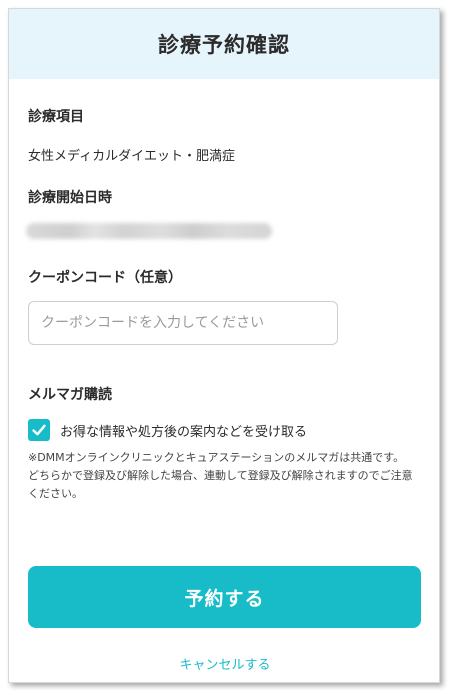 The width and height of the screenshot is (450, 693). What do you see at coordinates (220, 484) in the screenshot?
I see `newsletter-note-line2: どちらかで登録及び解除した場合、連動して登録及び解除されますのでご注意ください。` at bounding box center [220, 484].